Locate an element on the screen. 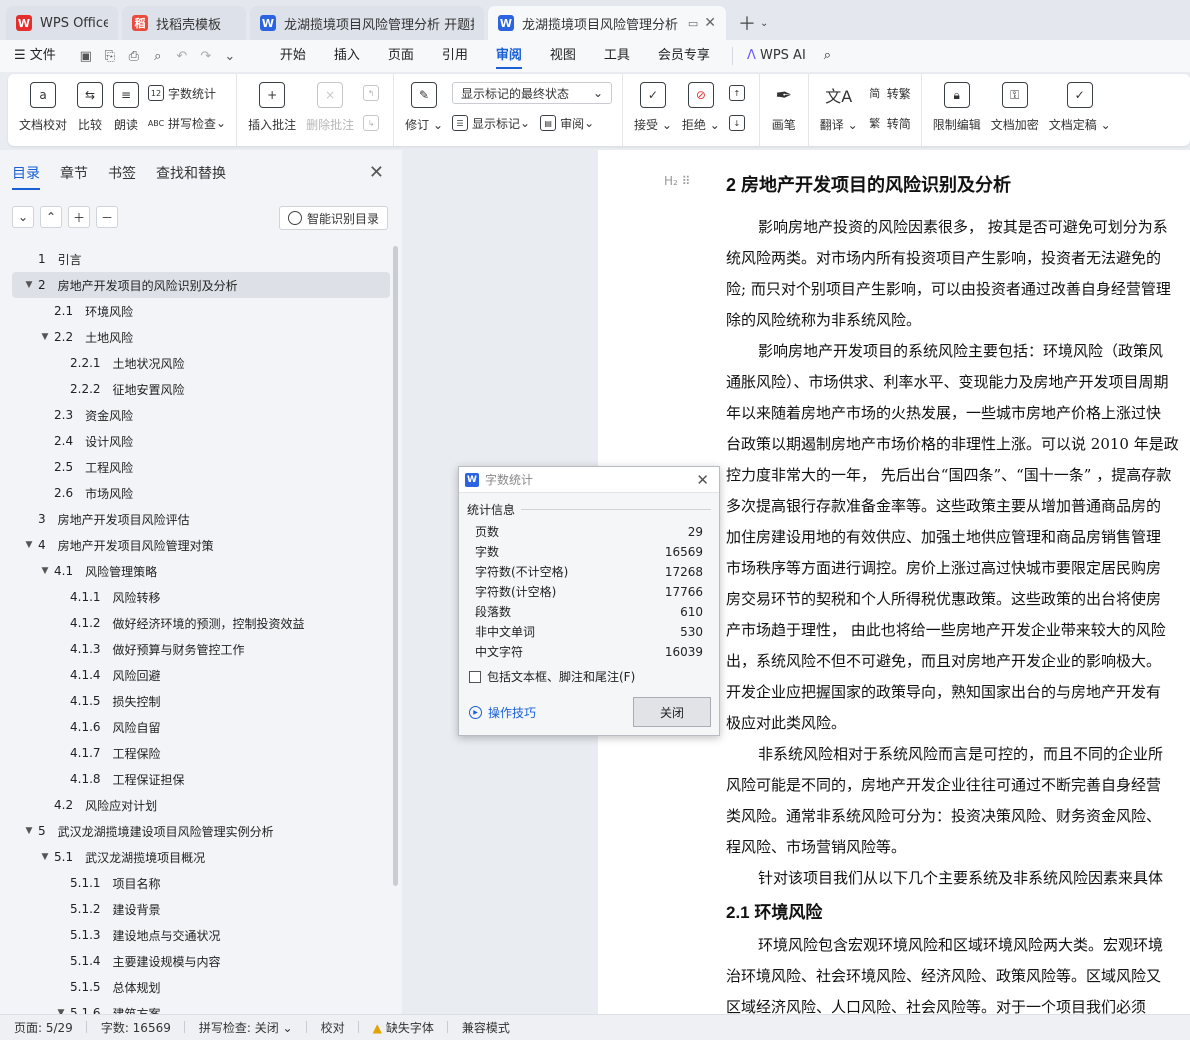 Image resolution: width=1190 pixels, height=1040 pixels. review-pane-button: ▤ 审阅 ⌄ is located at coordinates (567, 123).